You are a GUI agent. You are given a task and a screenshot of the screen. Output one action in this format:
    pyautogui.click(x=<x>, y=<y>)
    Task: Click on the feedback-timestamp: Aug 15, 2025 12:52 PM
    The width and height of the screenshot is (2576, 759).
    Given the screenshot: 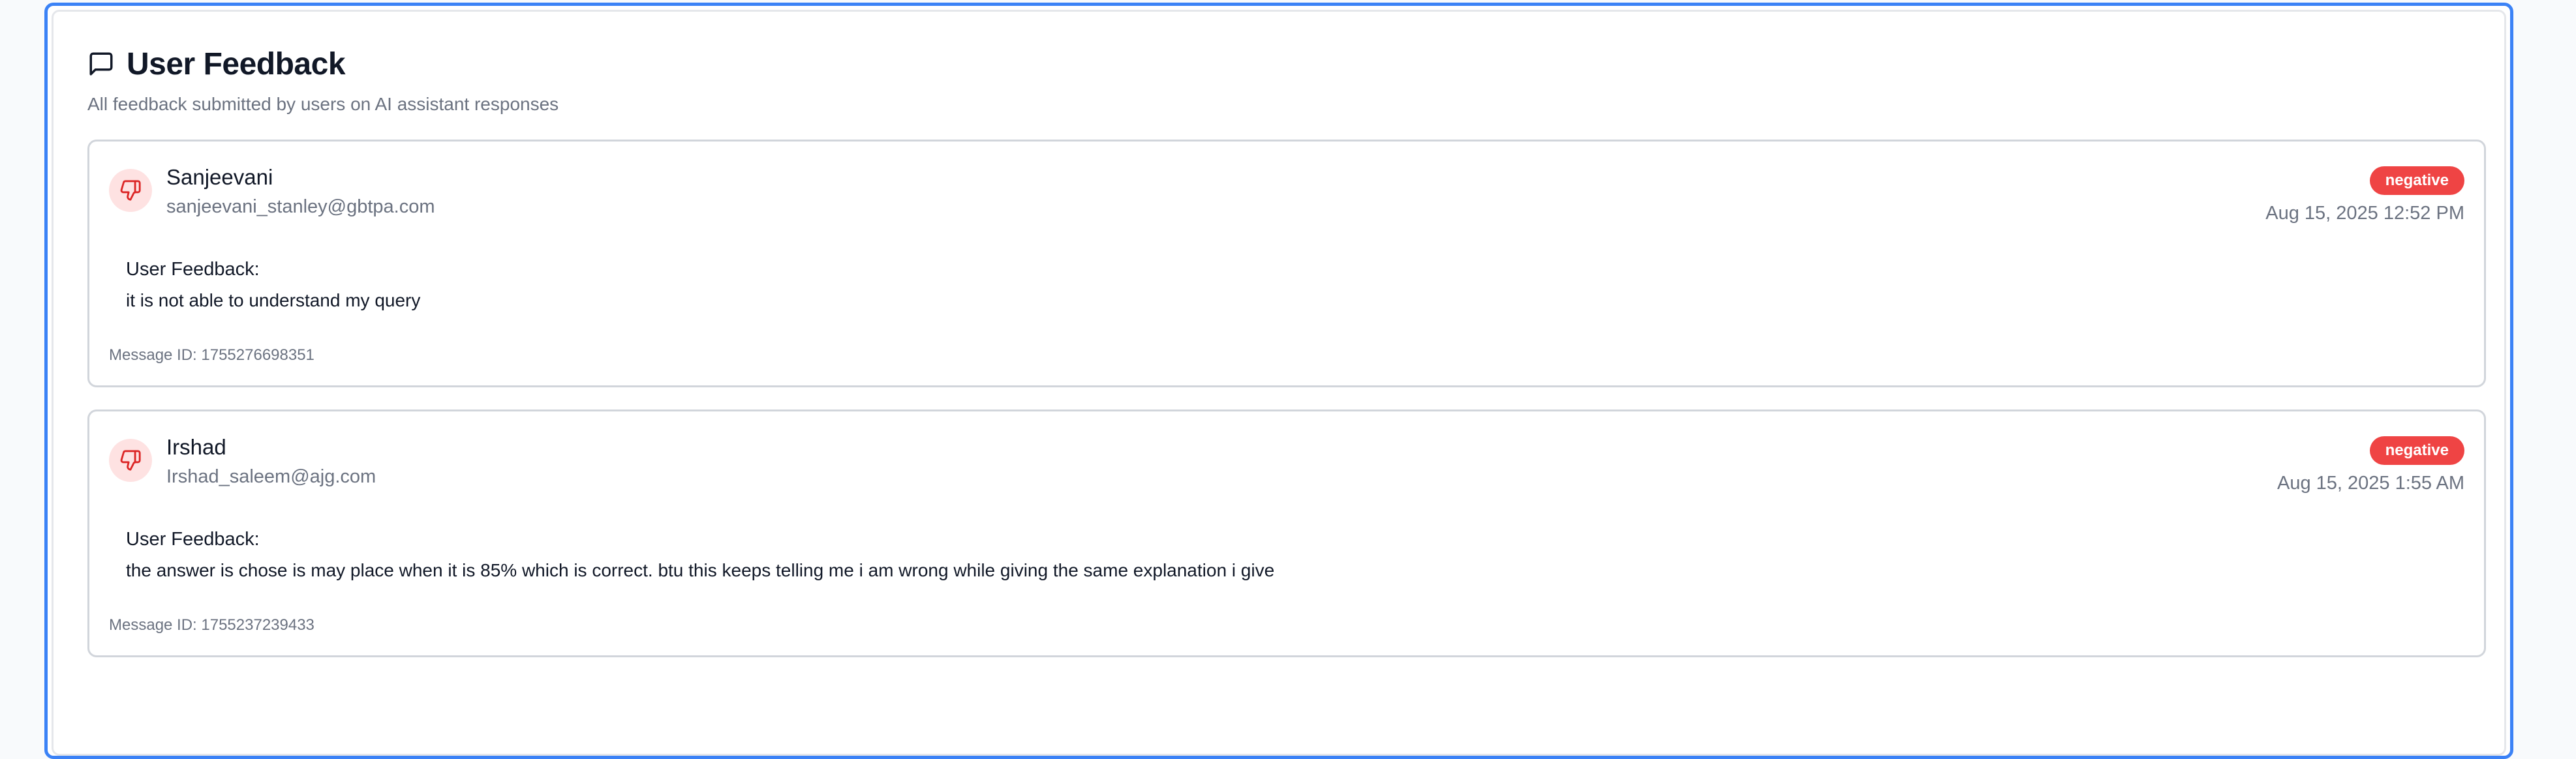 What is the action you would take?
    pyautogui.click(x=2364, y=213)
    